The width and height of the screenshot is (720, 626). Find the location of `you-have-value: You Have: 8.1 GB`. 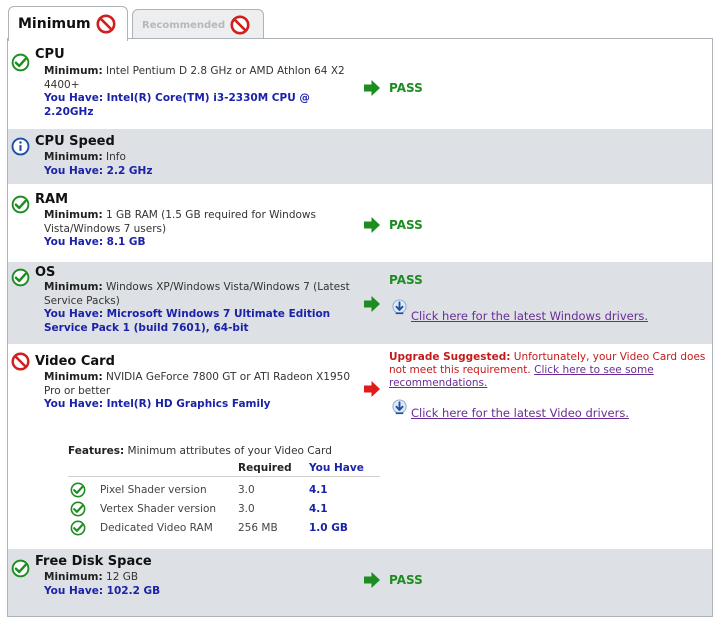

you-have-value: You Have: 8.1 GB is located at coordinates (95, 242).